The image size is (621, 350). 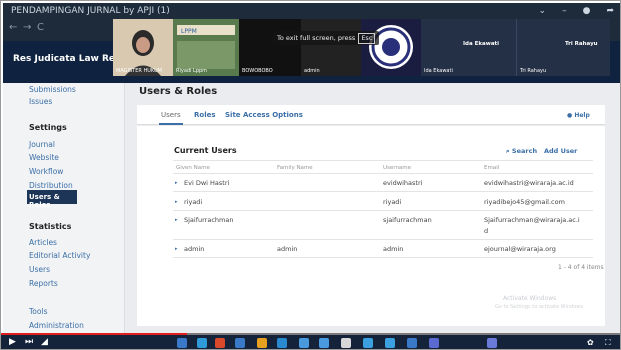 What do you see at coordinates (44, 157) in the screenshot?
I see `sidebar-item-website: Website` at bounding box center [44, 157].